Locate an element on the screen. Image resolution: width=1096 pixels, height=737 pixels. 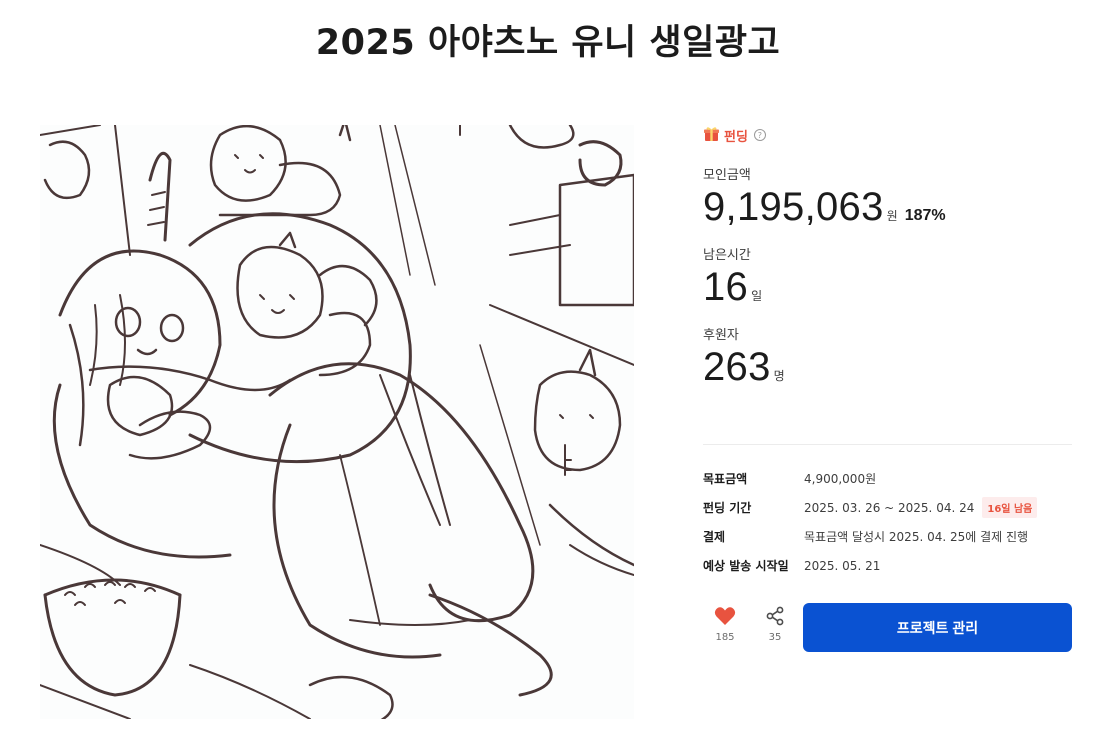
category-tag: 펀딩 ? is located at coordinates (887, 135).